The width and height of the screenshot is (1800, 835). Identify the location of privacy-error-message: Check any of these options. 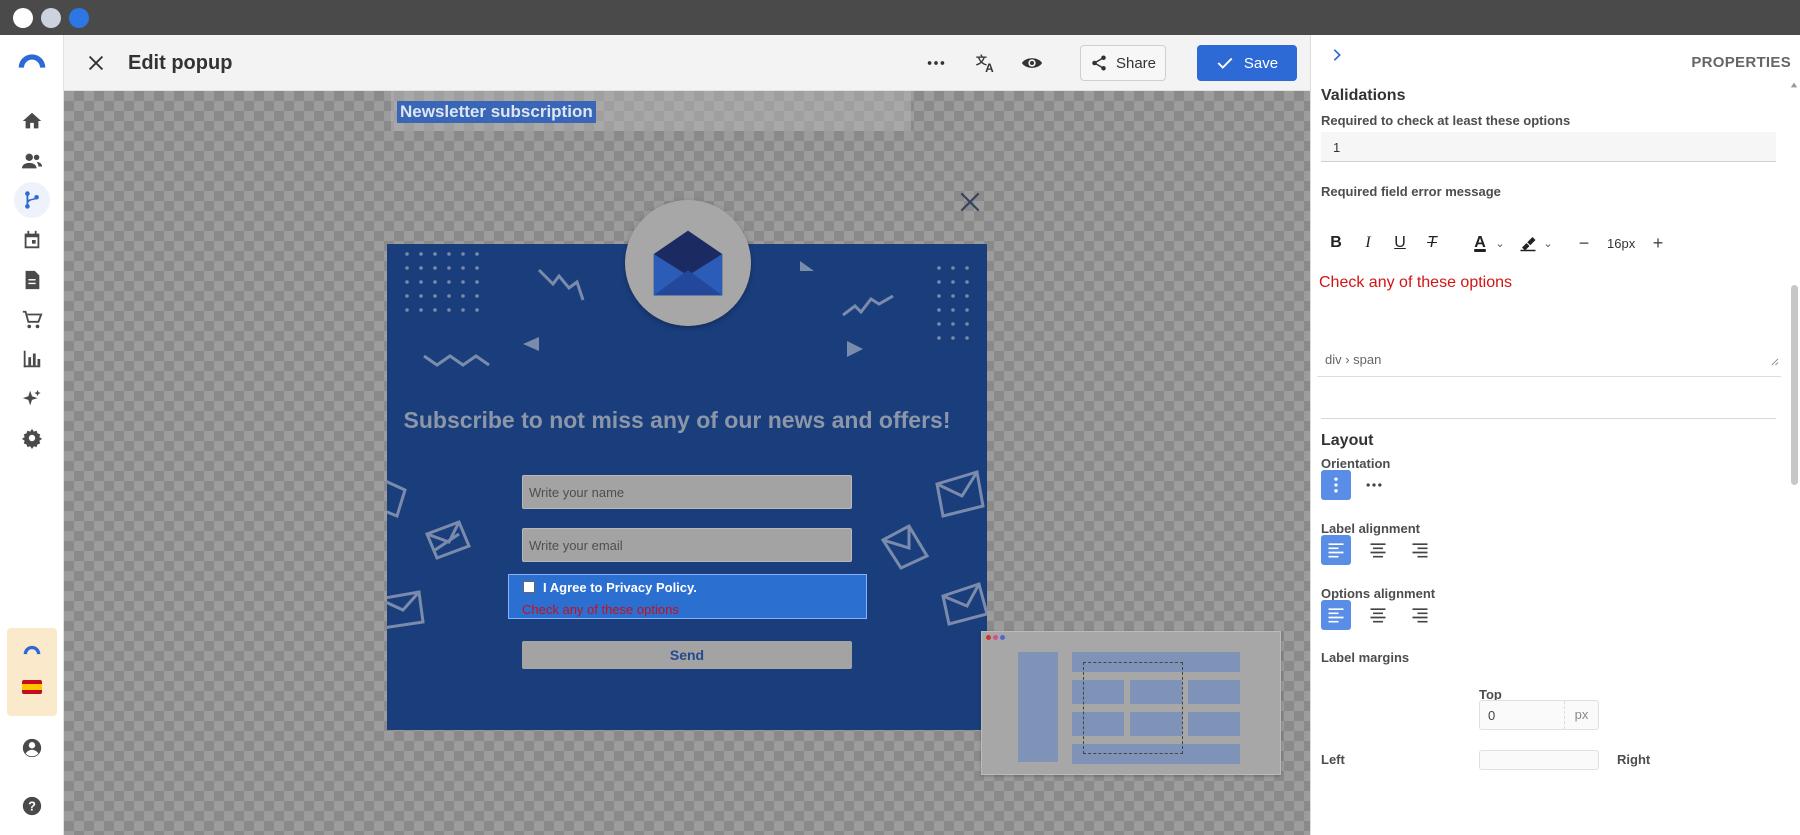
(600, 609).